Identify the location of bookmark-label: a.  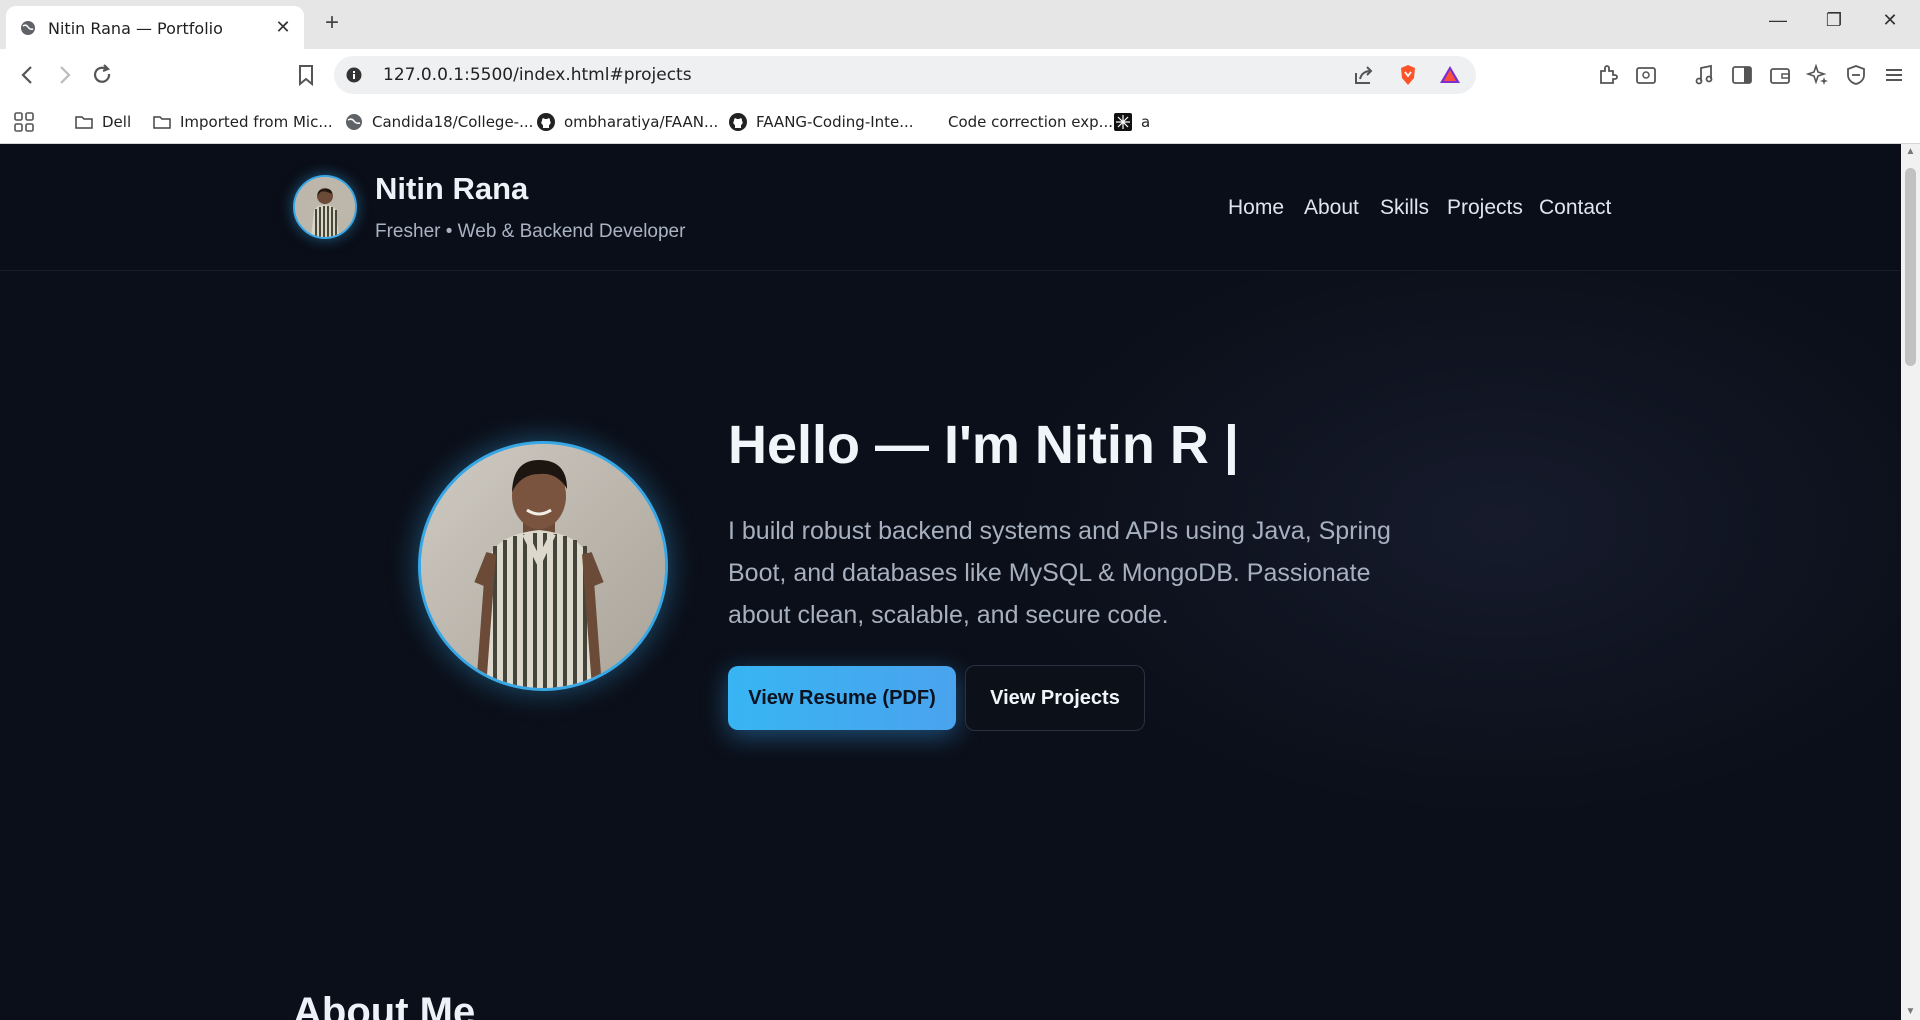
(1146, 122).